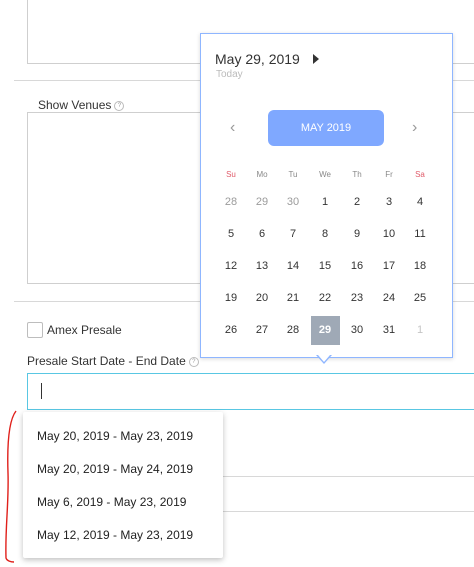 This screenshot has height=567, width=474. What do you see at coordinates (262, 202) in the screenshot?
I see `day-cell: 29` at bounding box center [262, 202].